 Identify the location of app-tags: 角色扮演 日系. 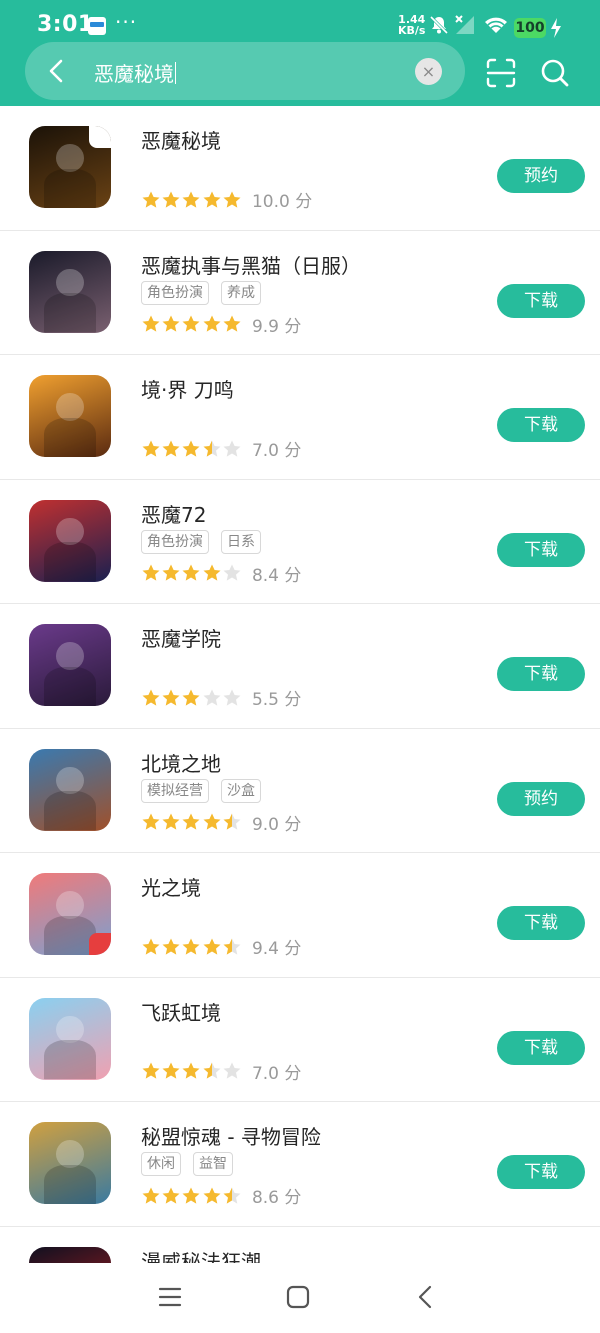
(201, 541).